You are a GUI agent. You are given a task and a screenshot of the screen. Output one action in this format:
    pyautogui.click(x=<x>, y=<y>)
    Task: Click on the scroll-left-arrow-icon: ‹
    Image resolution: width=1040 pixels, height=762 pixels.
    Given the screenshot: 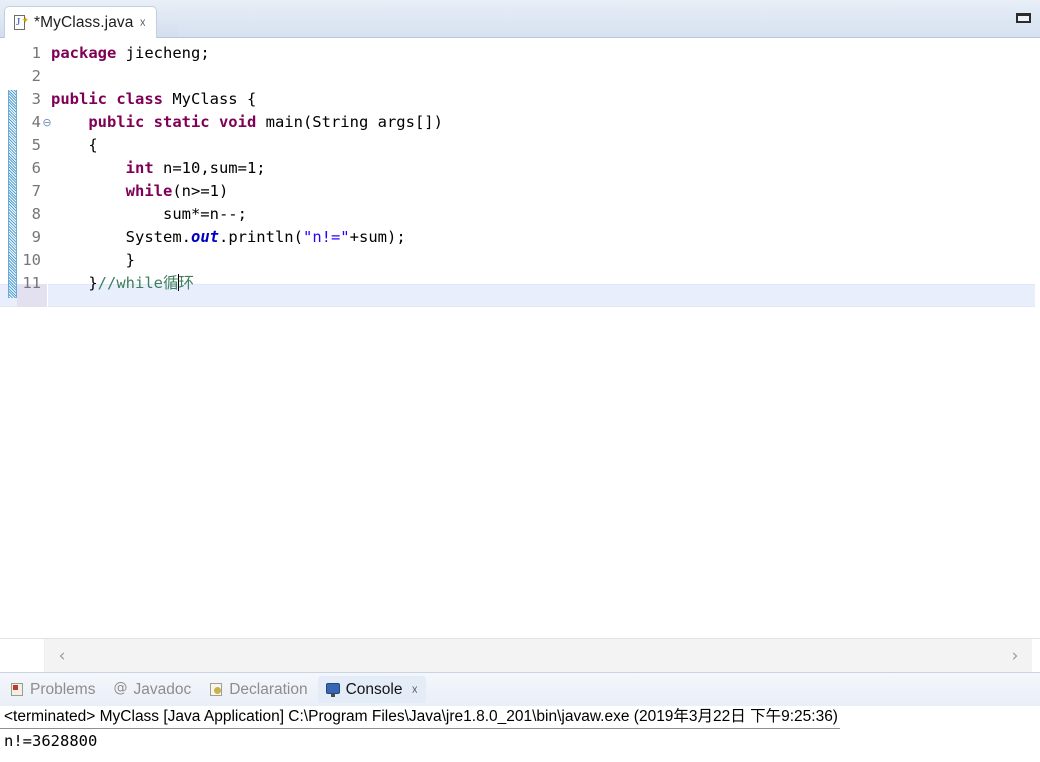 What is the action you would take?
    pyautogui.click(x=62, y=655)
    